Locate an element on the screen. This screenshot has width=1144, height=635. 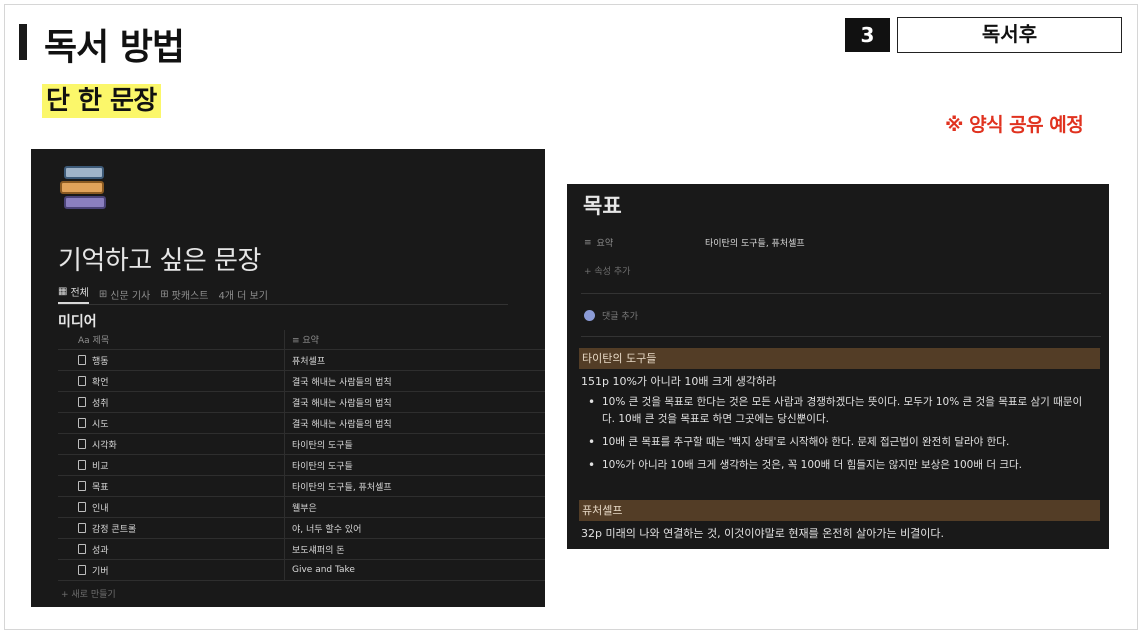
row-title: 행동 is located at coordinates (171, 360).